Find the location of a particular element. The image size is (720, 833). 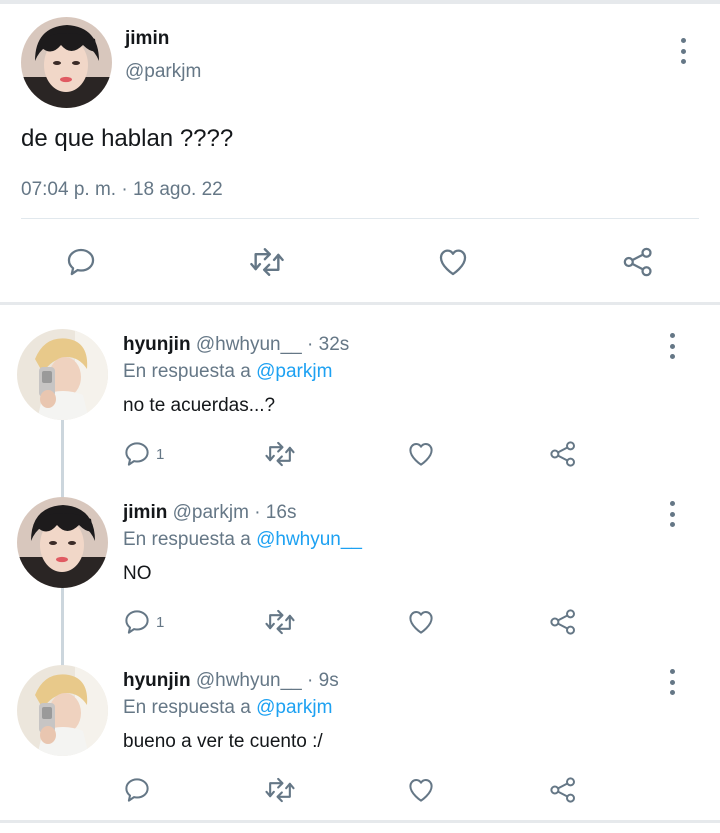

reply-author: hyunjin @hwhyun__ · 32s is located at coordinates (236, 345).